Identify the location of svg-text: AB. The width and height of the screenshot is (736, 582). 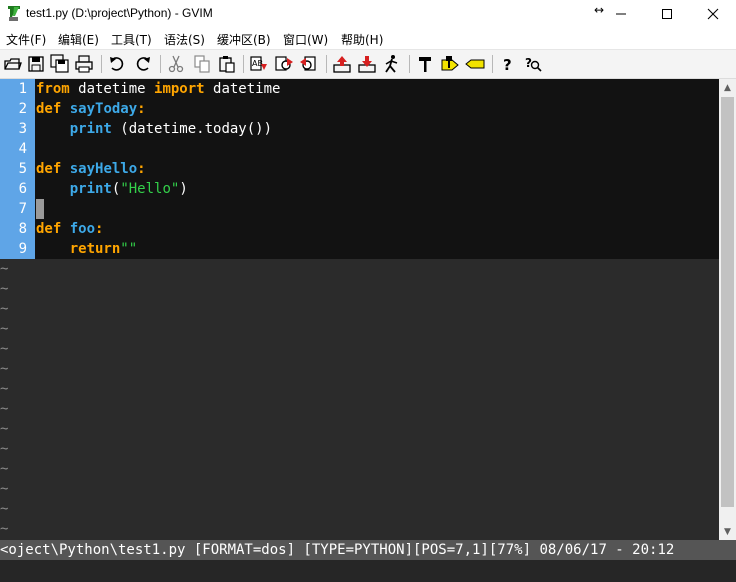
(257, 63).